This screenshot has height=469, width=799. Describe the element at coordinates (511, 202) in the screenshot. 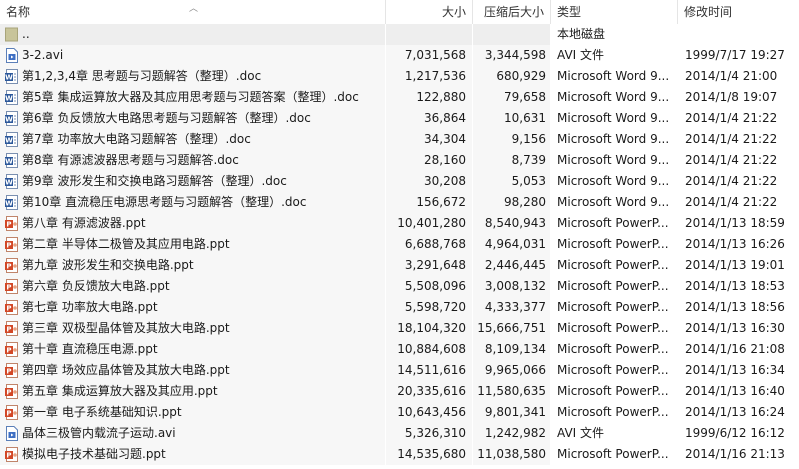

I see `file-compressed-size: 98,280` at that location.